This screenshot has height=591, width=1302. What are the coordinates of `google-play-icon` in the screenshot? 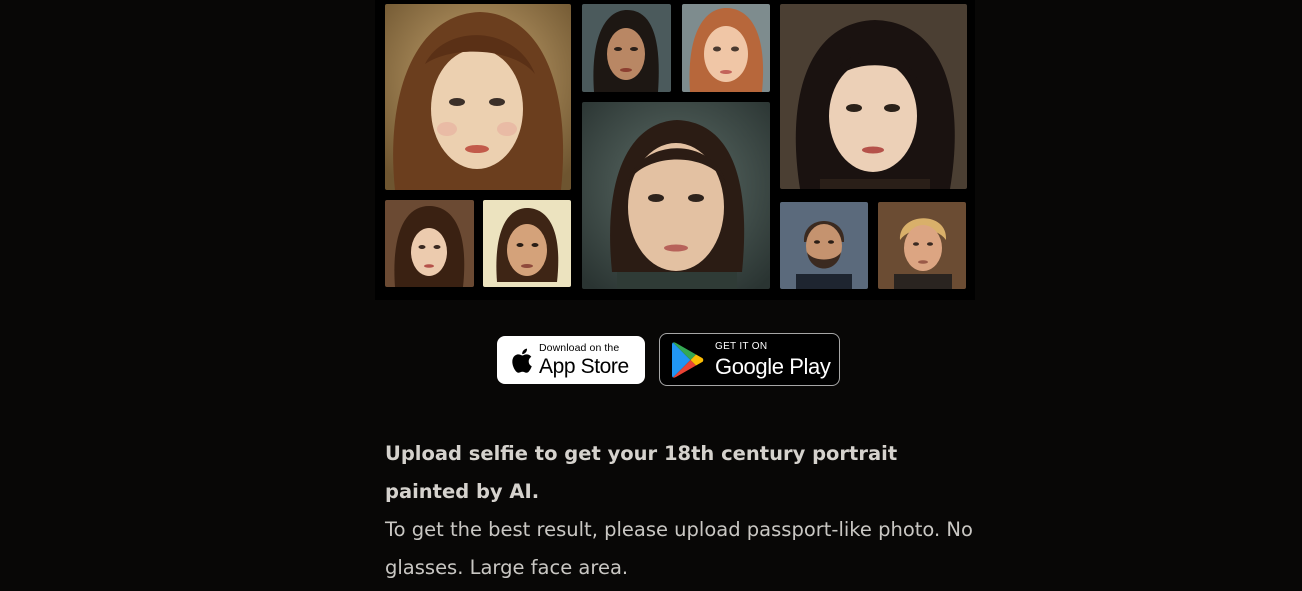 It's located at (688, 360).